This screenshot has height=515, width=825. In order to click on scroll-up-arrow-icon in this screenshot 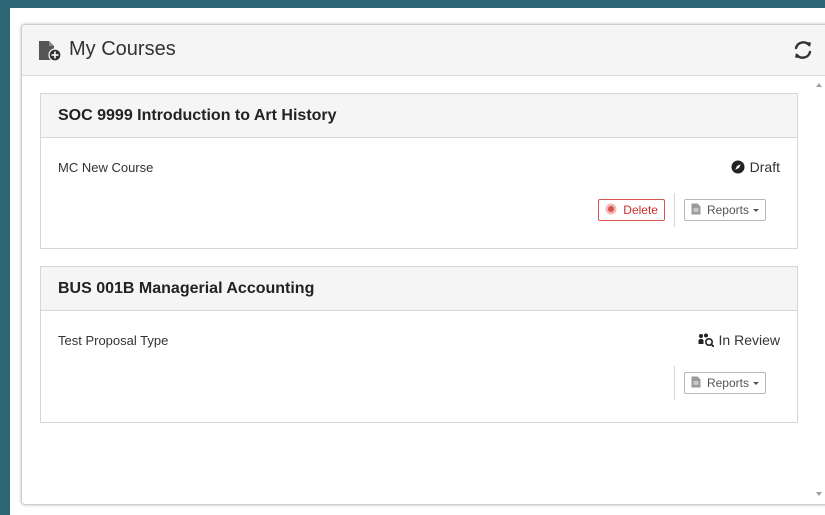, I will do `click(819, 85)`.